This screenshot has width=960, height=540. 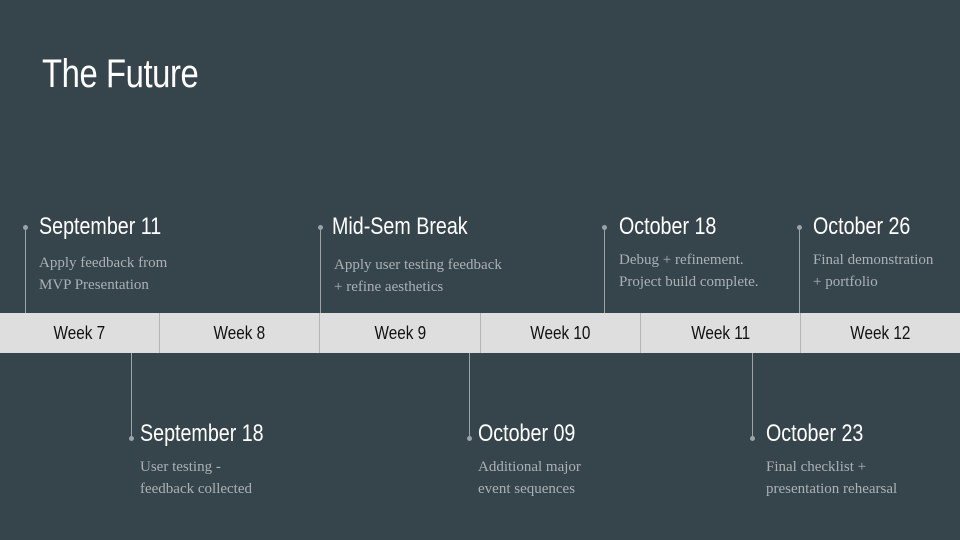 I want to click on week-cell: Week 9, so click(x=400, y=333).